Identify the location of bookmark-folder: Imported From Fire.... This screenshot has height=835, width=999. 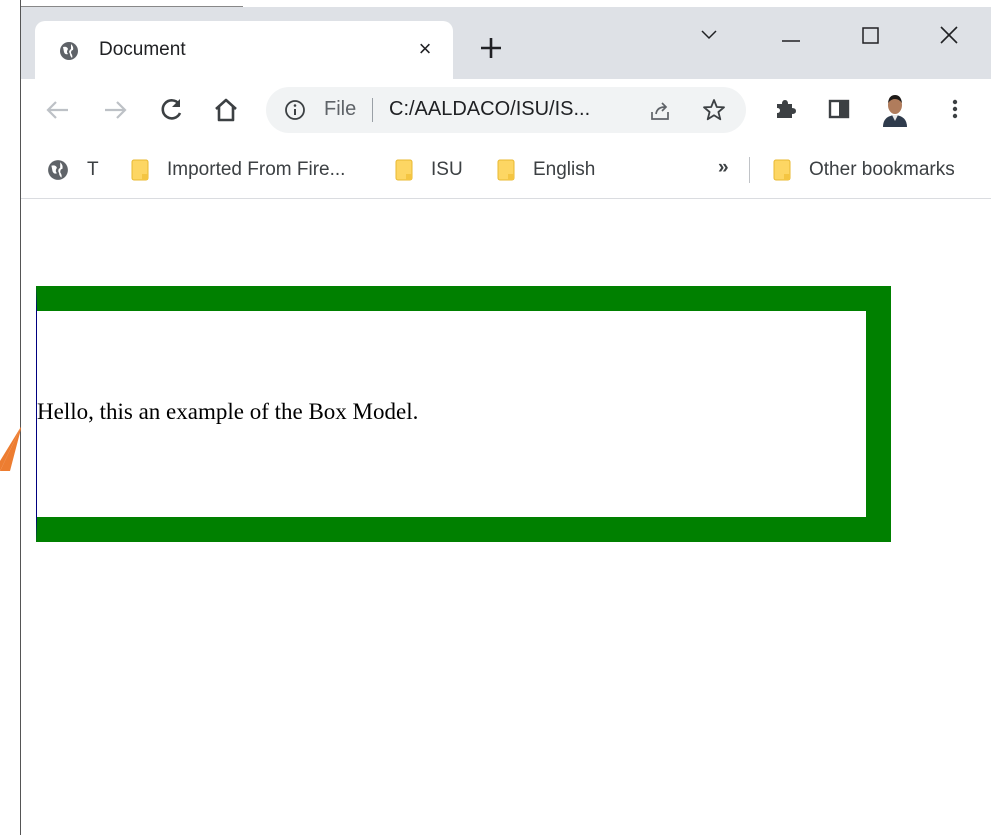
(238, 170).